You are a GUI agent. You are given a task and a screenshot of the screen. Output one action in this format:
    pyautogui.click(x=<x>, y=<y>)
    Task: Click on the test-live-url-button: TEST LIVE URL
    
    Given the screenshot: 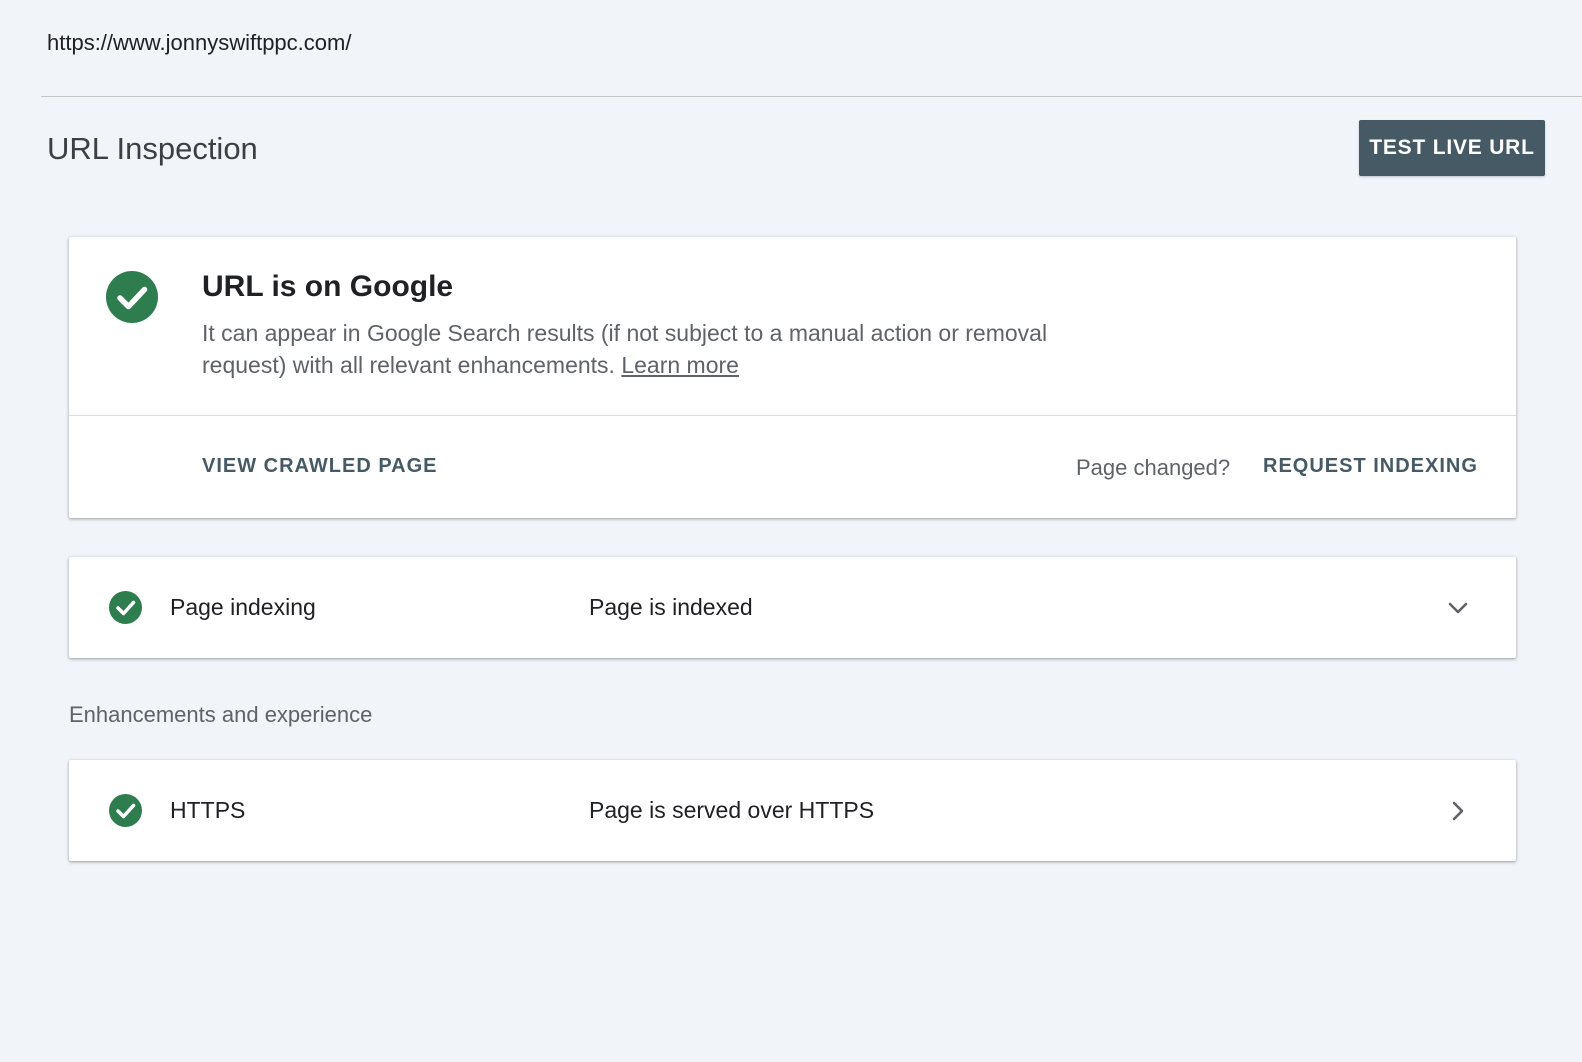 What is the action you would take?
    pyautogui.click(x=1452, y=148)
    